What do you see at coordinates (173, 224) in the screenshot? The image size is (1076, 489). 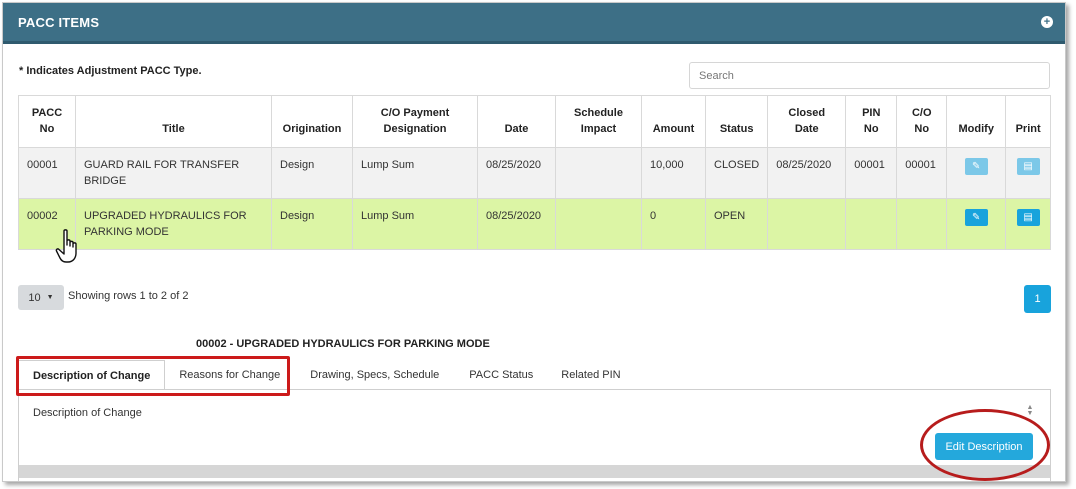 I see `cell-title: UPGRADED HYDRAULICS FOR PARKING MODE` at bounding box center [173, 224].